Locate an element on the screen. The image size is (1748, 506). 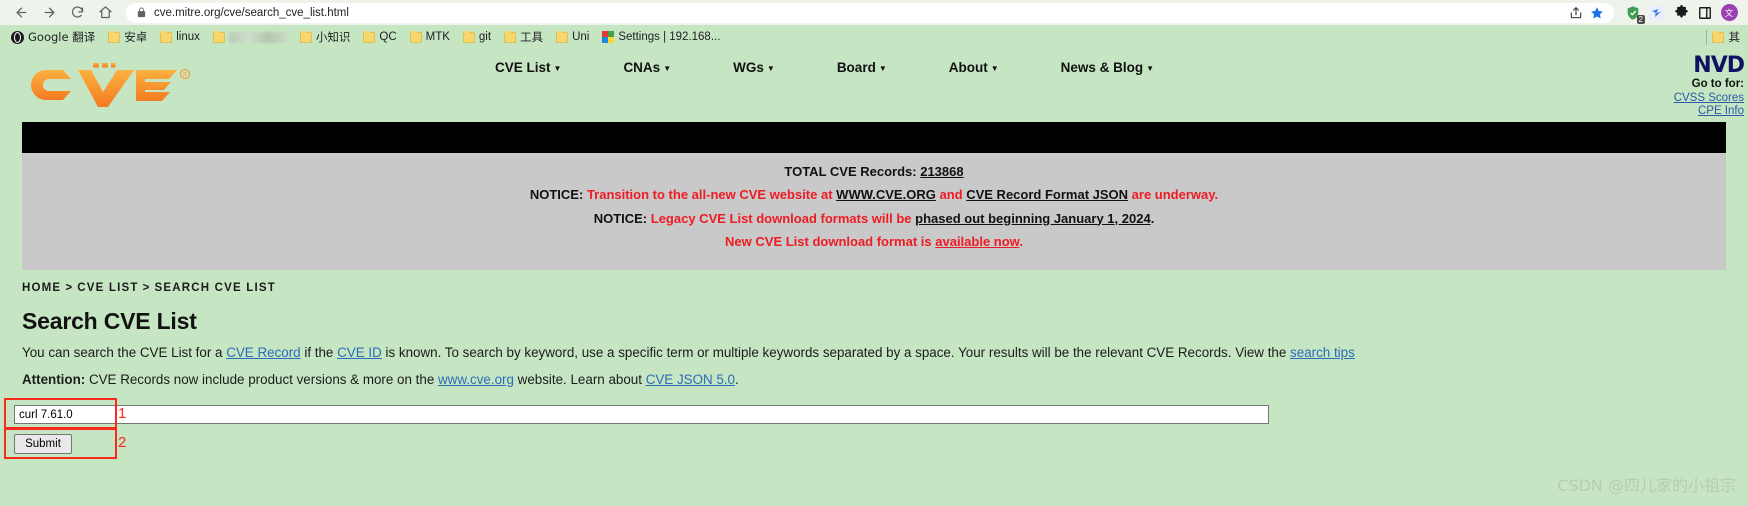
forward-arrow-icon is located at coordinates (49, 13).